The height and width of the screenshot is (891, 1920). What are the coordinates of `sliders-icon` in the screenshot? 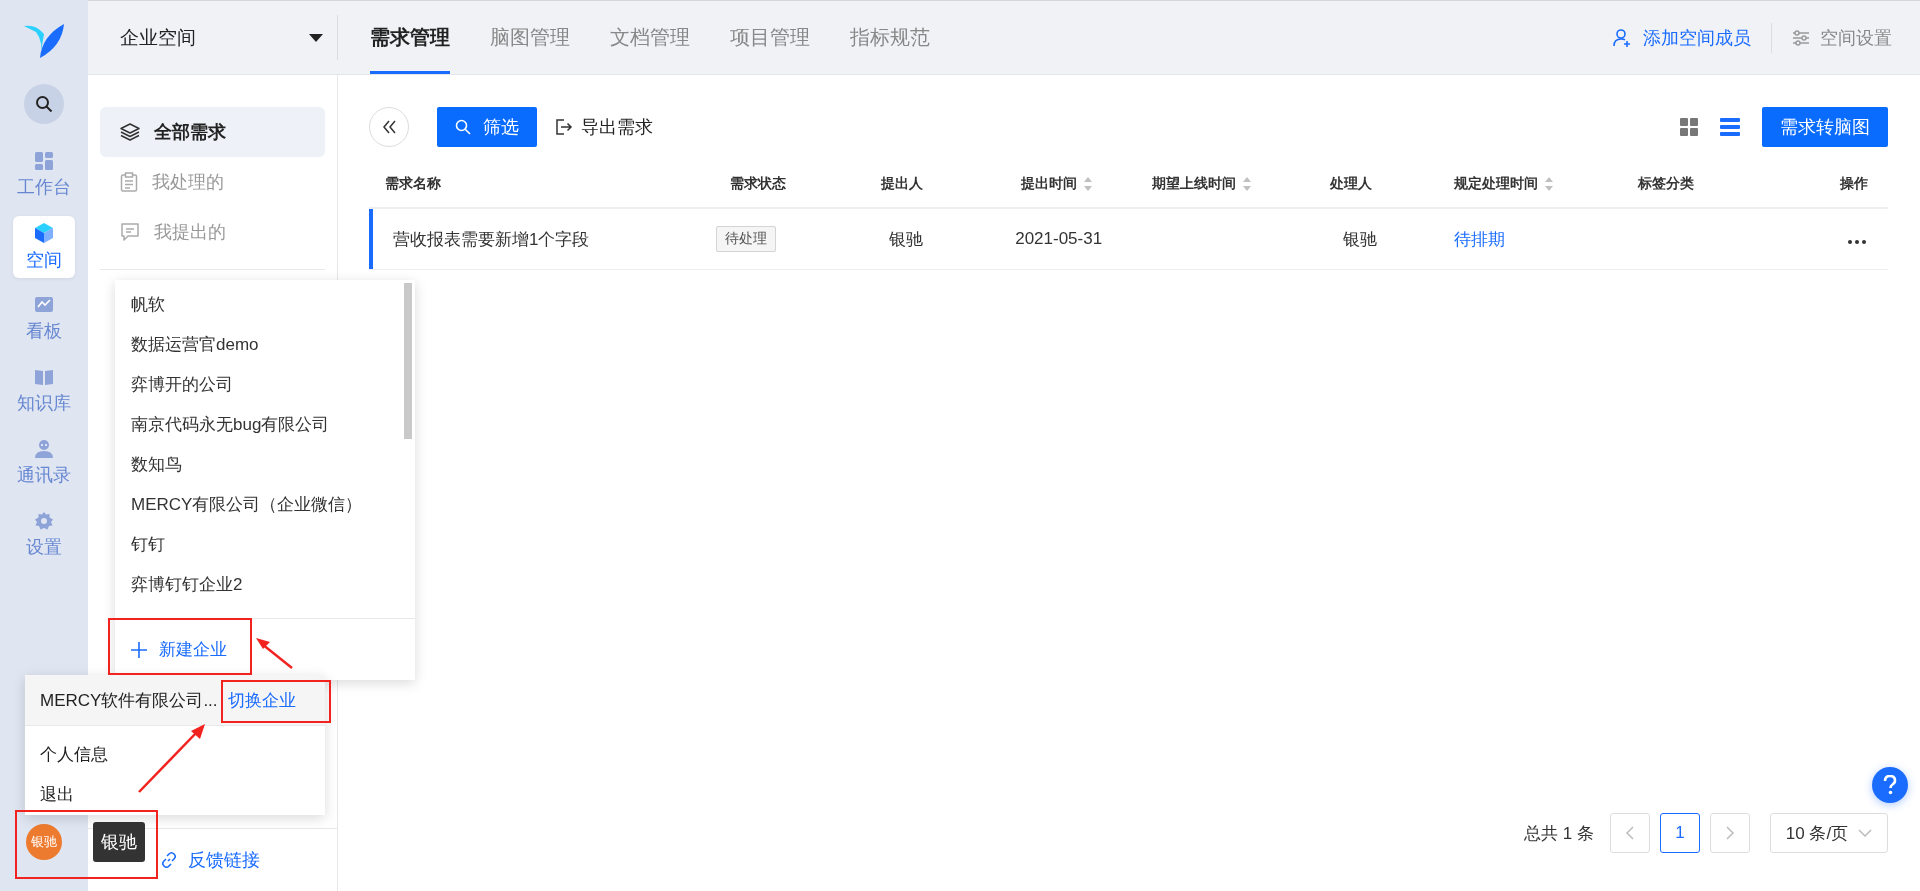 It's located at (1801, 37).